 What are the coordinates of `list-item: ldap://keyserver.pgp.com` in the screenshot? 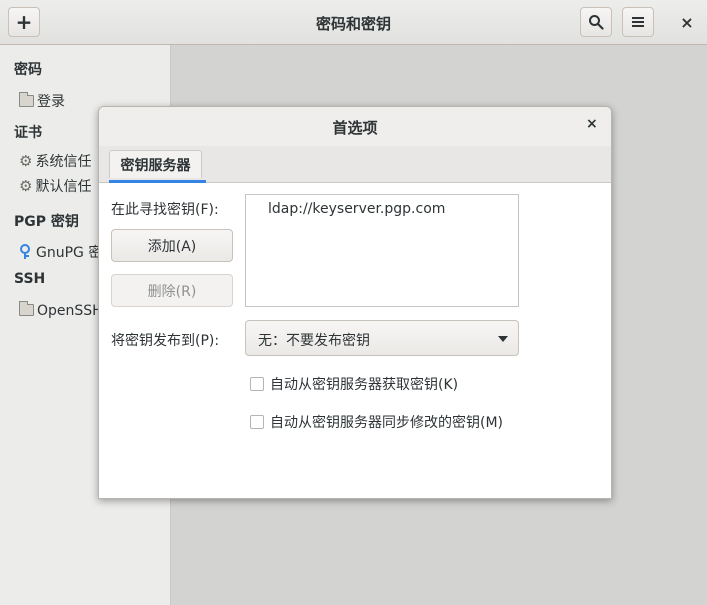 It's located at (356, 209).